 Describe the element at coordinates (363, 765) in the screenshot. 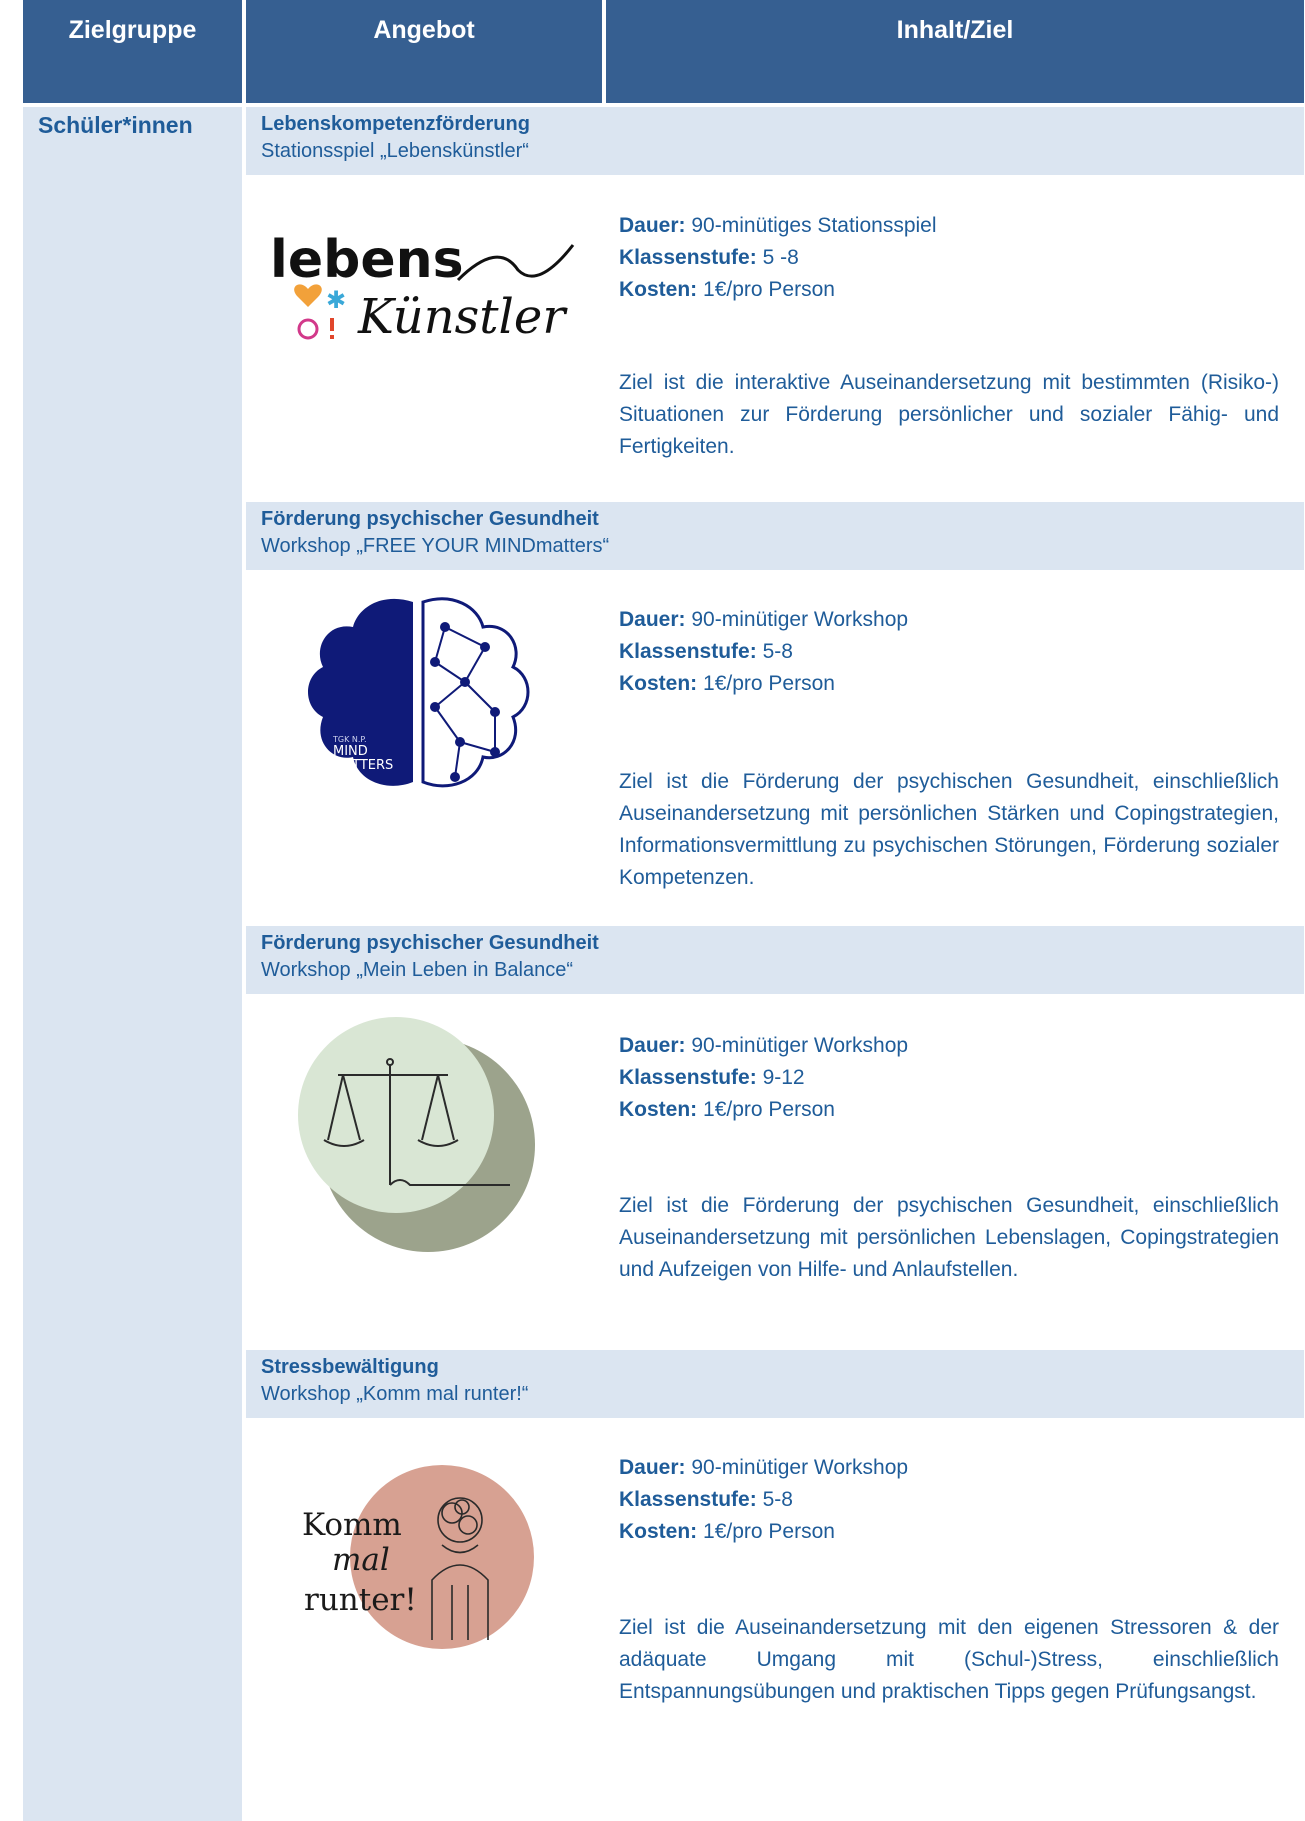

I see `svg-text: MATTERS` at that location.